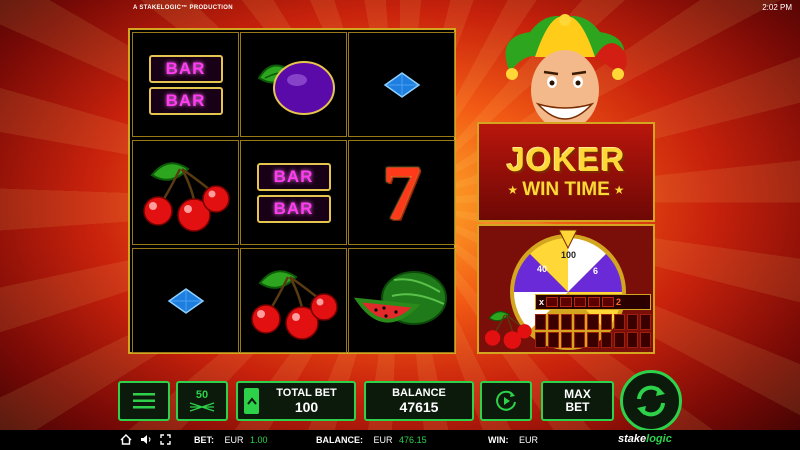 This screenshot has width=800, height=450. What do you see at coordinates (306, 407) in the screenshot?
I see `total-bet-value: 100` at bounding box center [306, 407].